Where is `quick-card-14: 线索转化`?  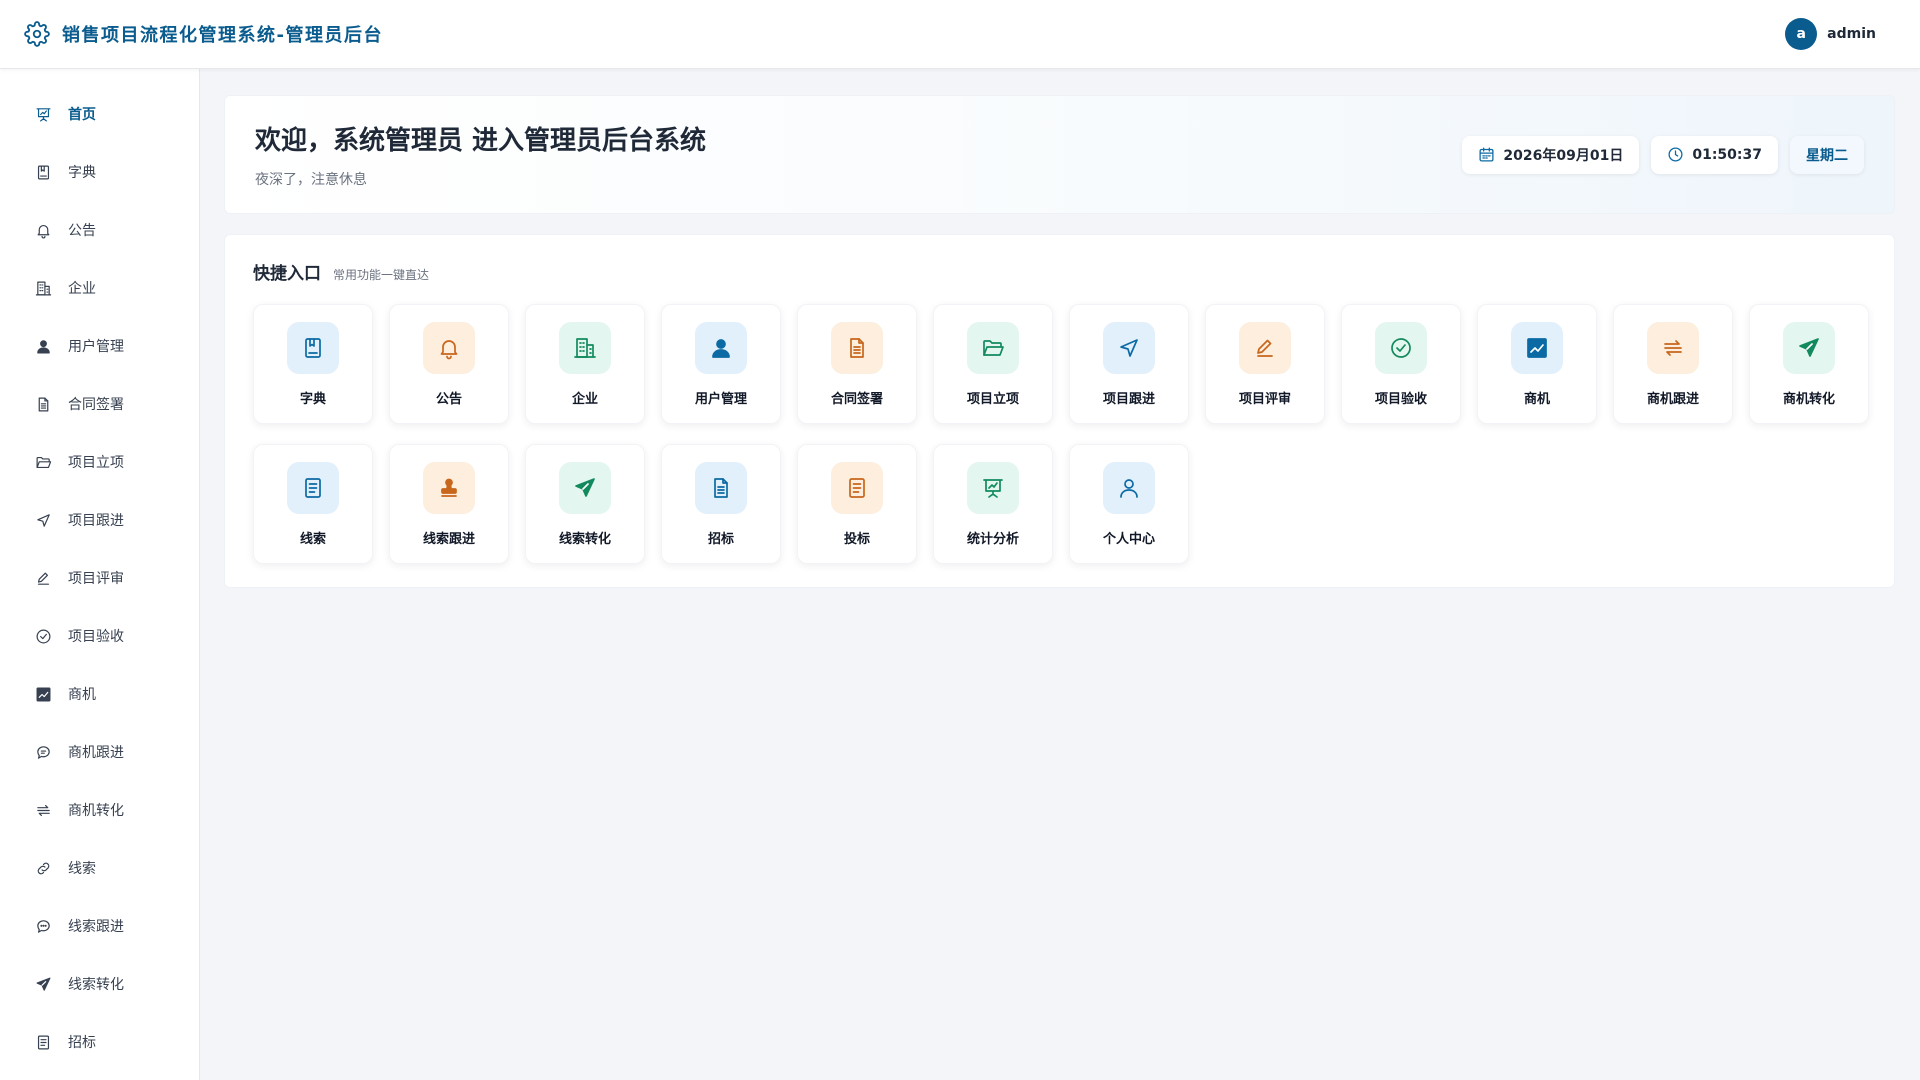
quick-card-14: 线索转化 is located at coordinates (585, 504).